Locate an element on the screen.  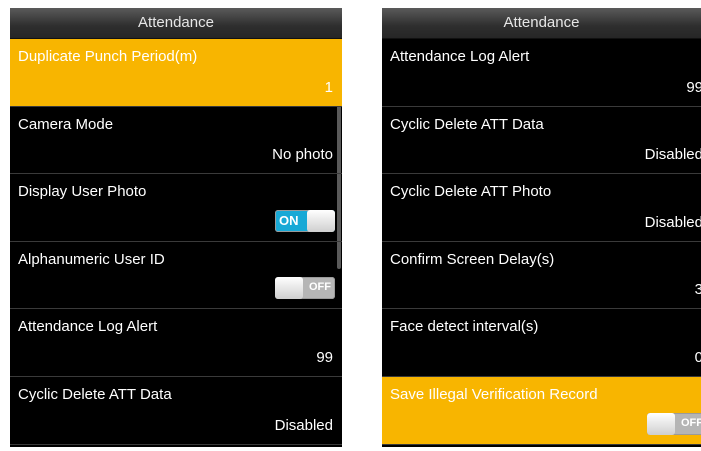
setting-value: 0 is located at coordinates (697, 357).